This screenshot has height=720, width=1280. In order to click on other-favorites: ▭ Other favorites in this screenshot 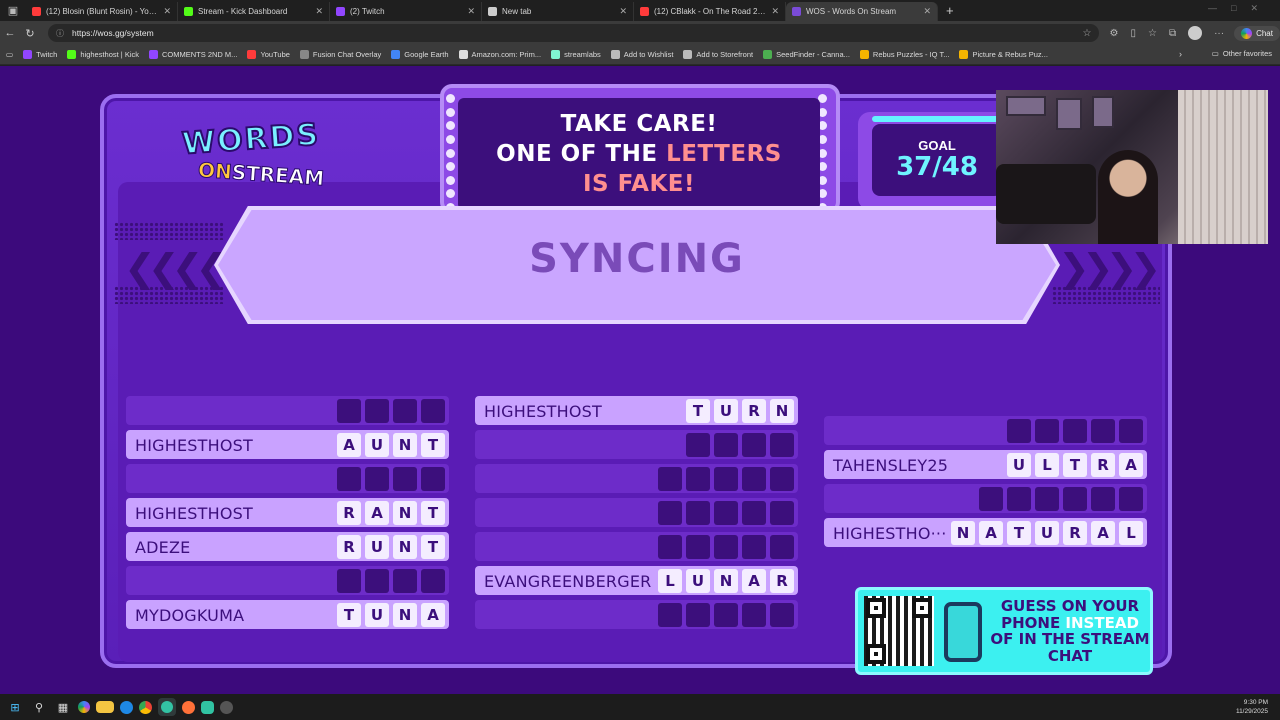, I will do `click(1242, 53)`.